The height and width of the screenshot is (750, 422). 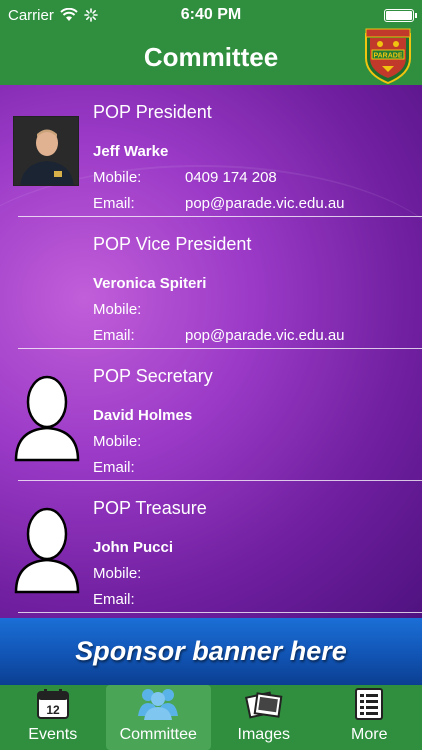 I want to click on member-role: POP Treasure, so click(x=150, y=508).